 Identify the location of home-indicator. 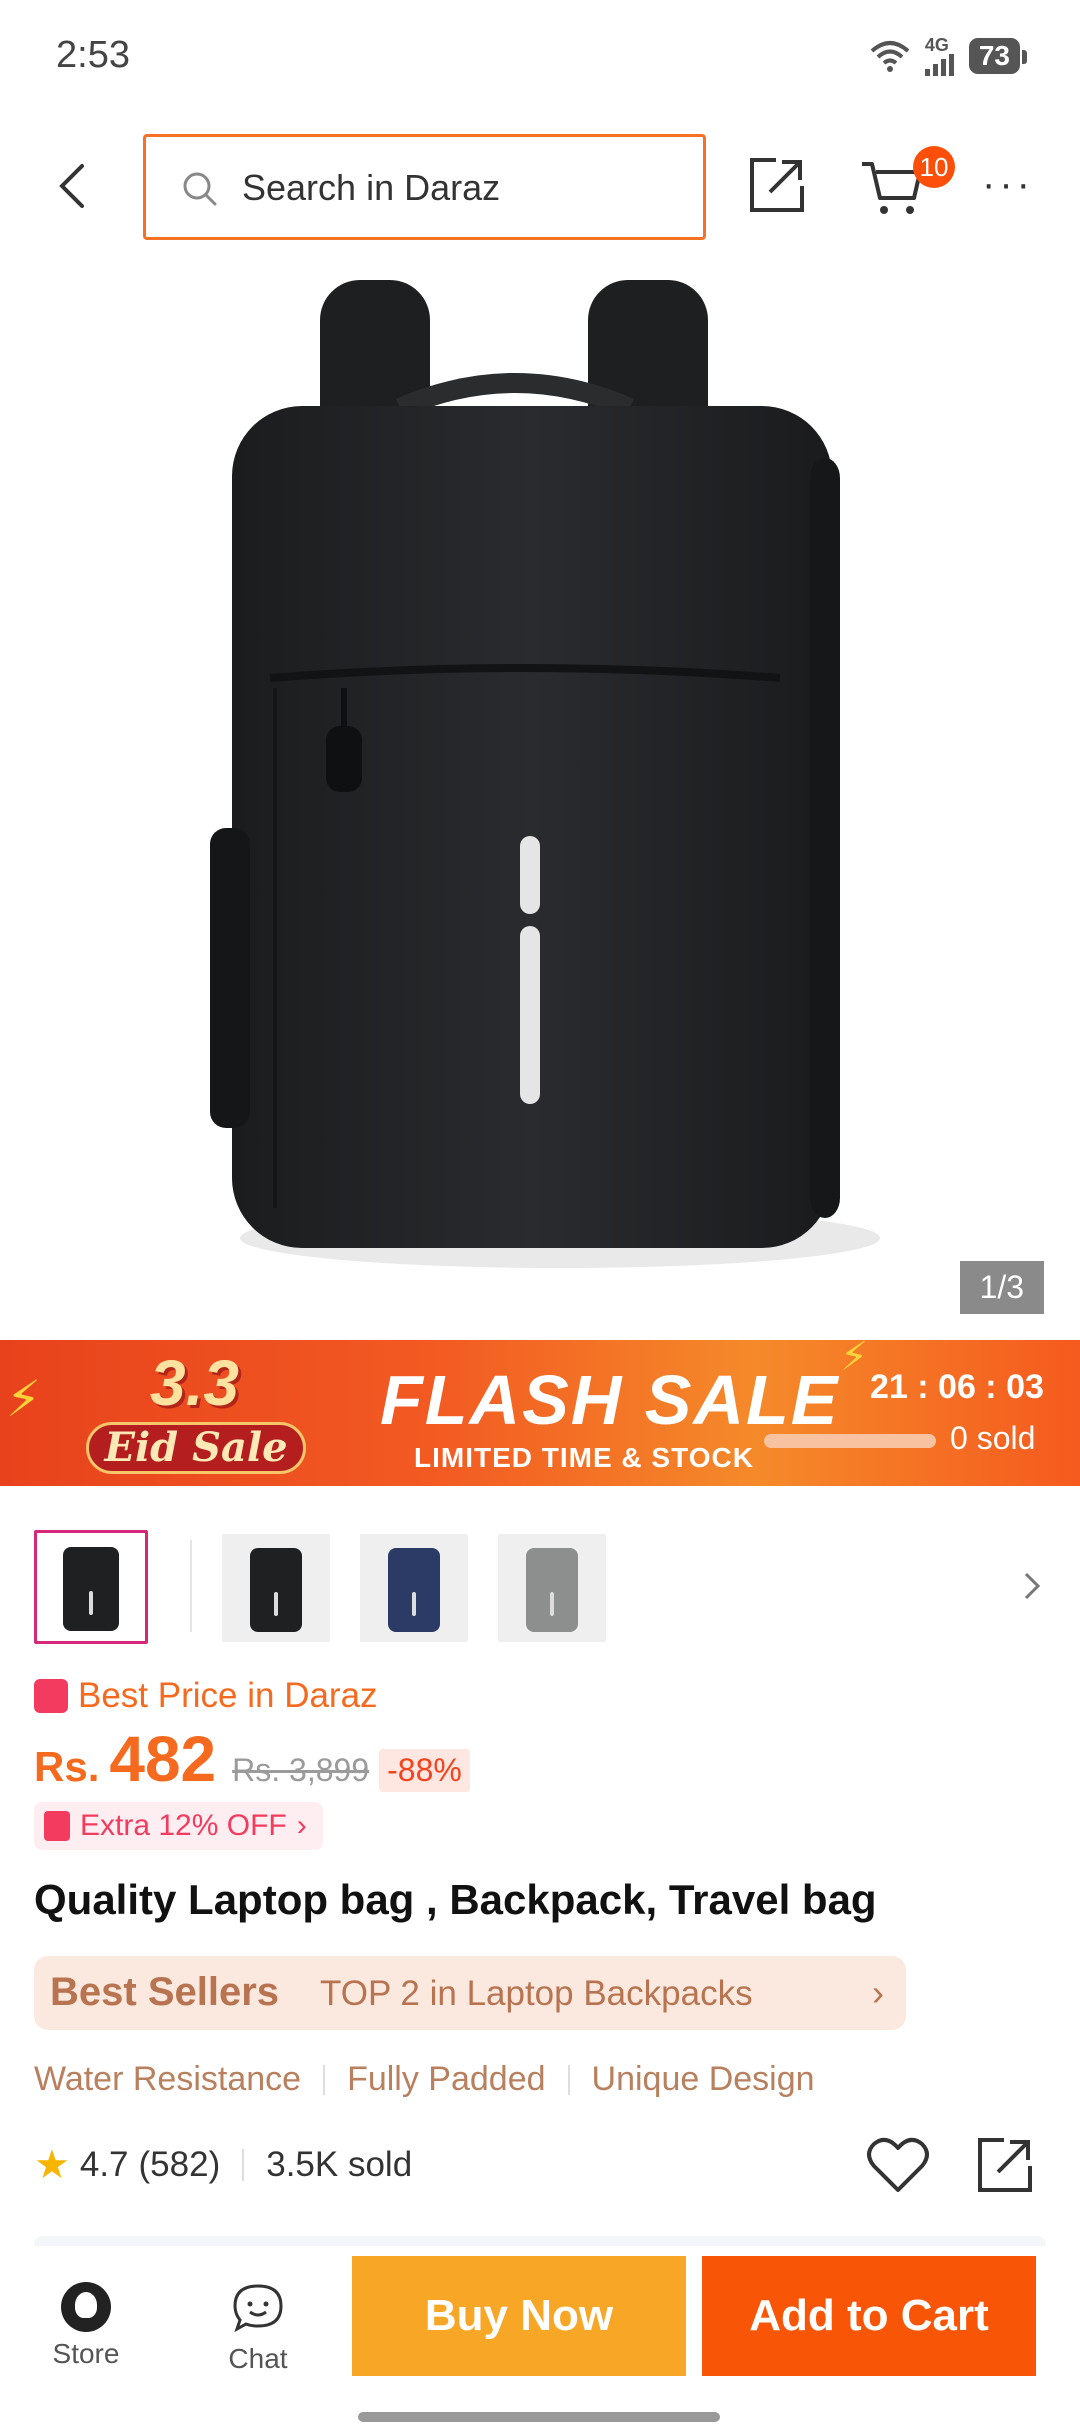
(539, 2417).